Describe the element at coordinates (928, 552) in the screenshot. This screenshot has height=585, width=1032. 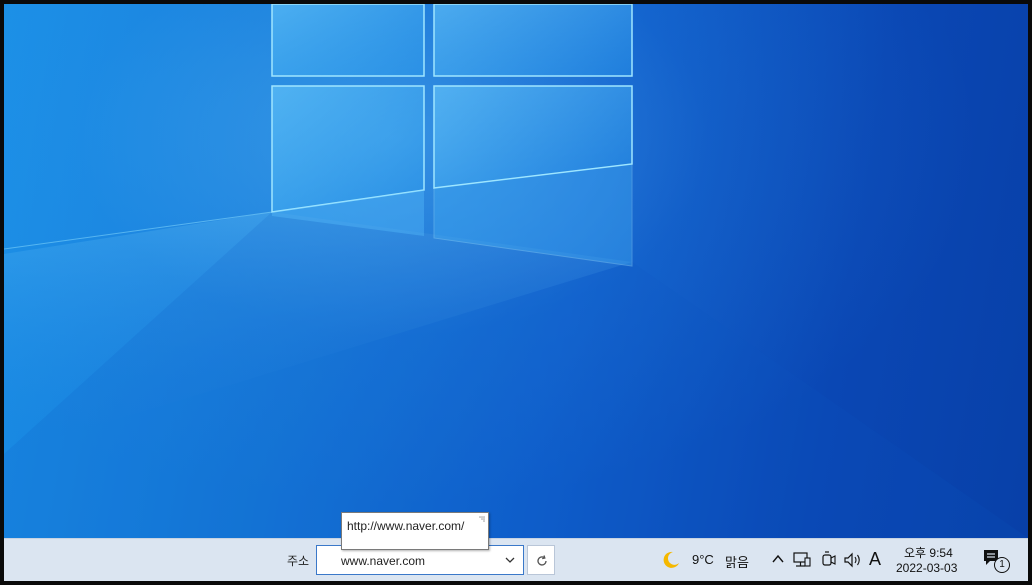
I see `clock-time: 오후 9:54` at that location.